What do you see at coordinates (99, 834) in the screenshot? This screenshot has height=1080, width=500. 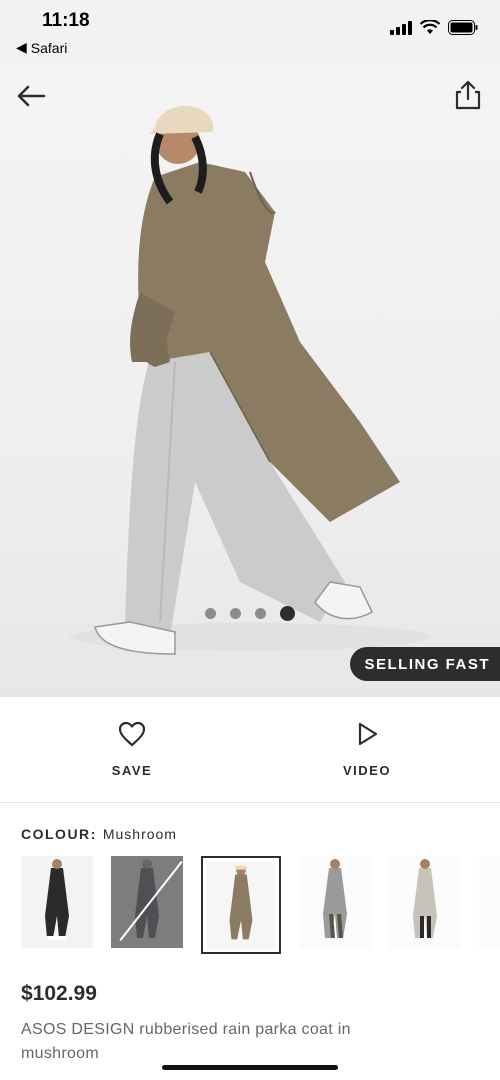 I see `colour-selection-label: COLOUR: Mushroom` at bounding box center [99, 834].